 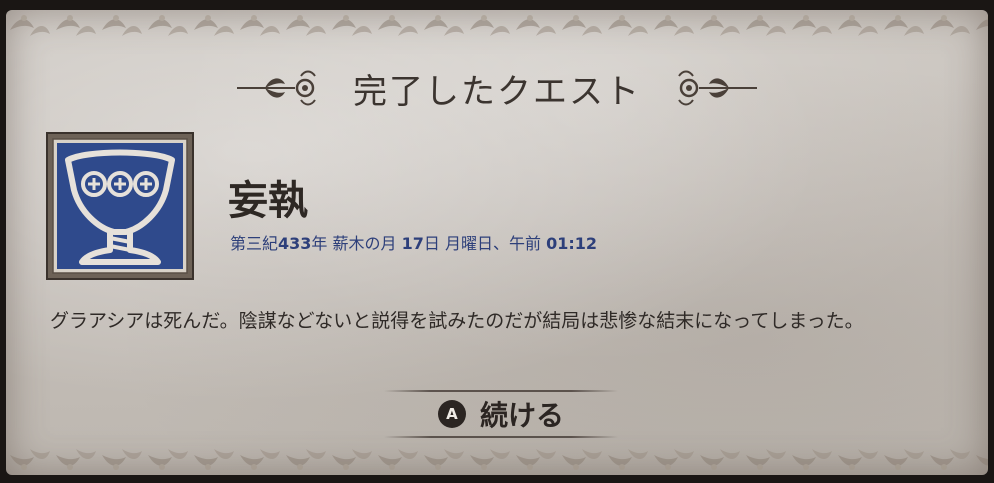 I want to click on ornament-right-icon, so click(x=717, y=88).